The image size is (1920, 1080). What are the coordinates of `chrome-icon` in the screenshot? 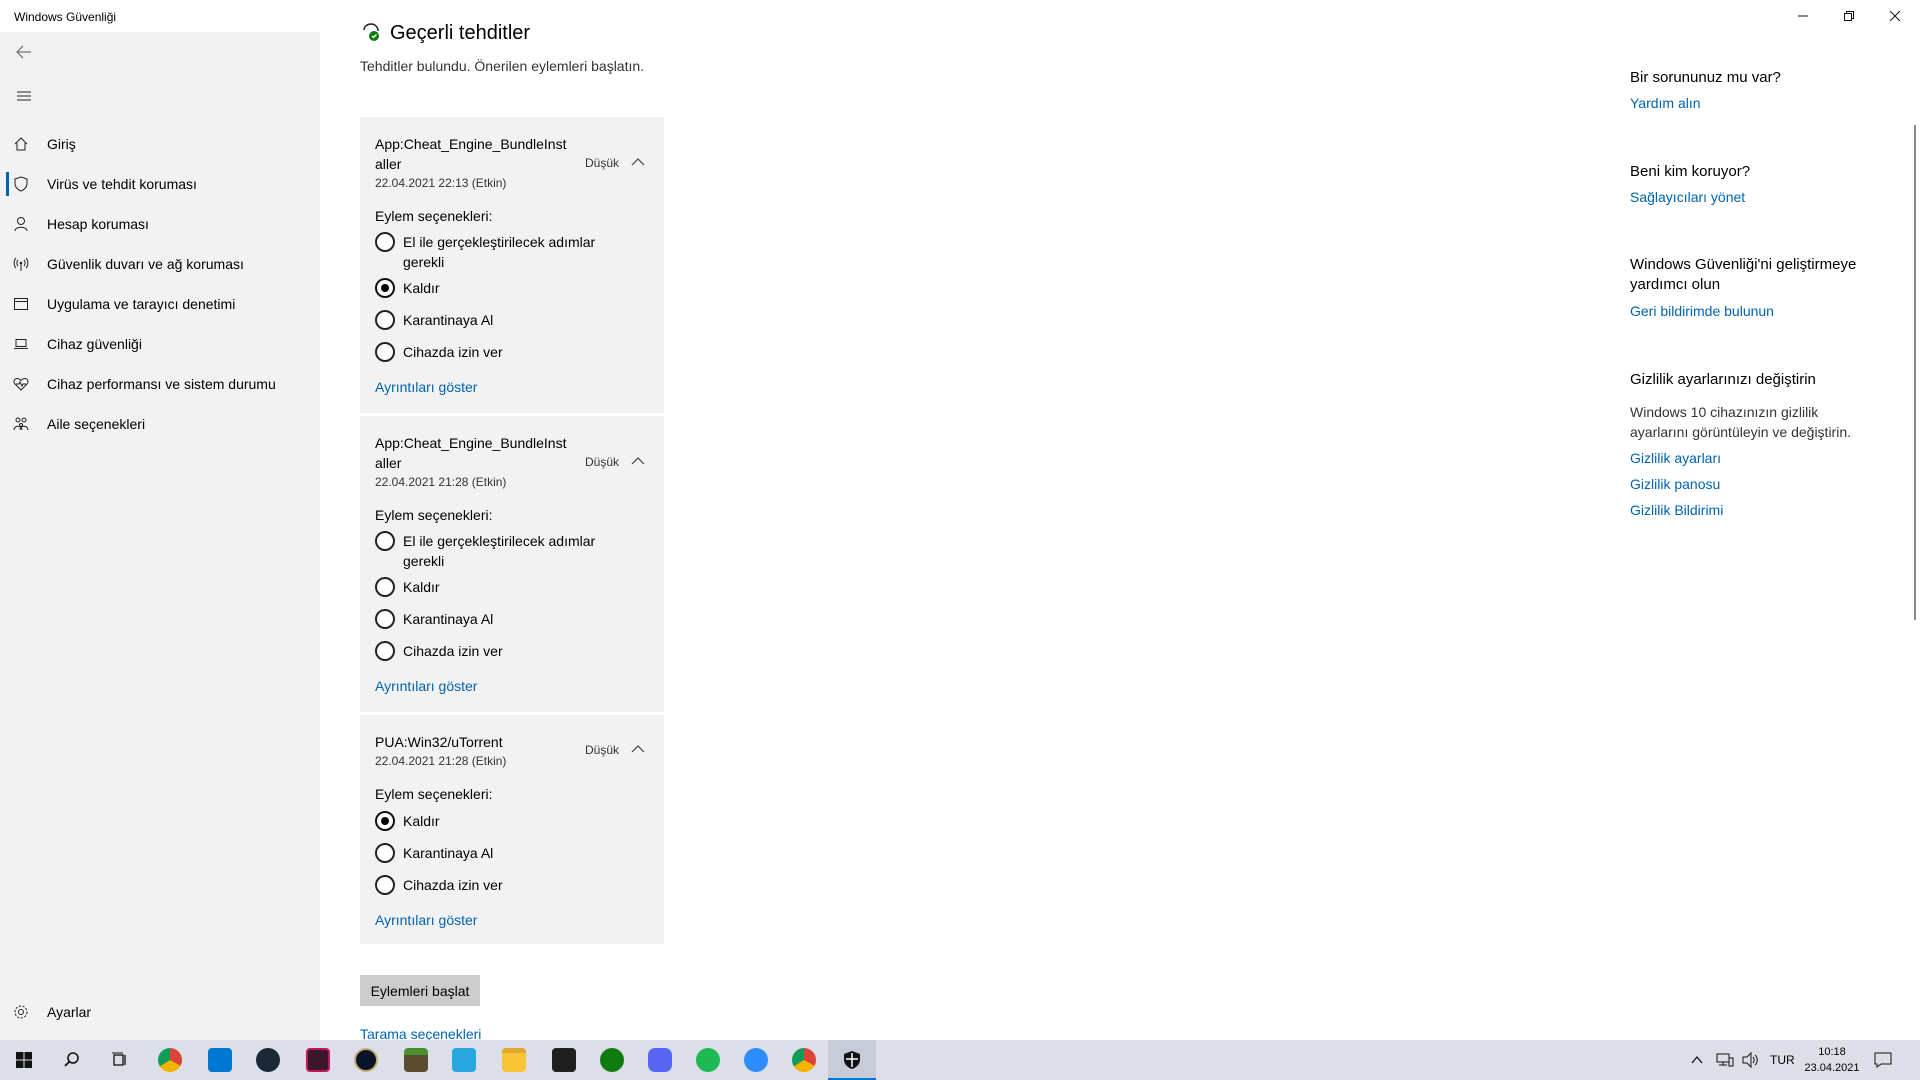 It's located at (804, 1060).